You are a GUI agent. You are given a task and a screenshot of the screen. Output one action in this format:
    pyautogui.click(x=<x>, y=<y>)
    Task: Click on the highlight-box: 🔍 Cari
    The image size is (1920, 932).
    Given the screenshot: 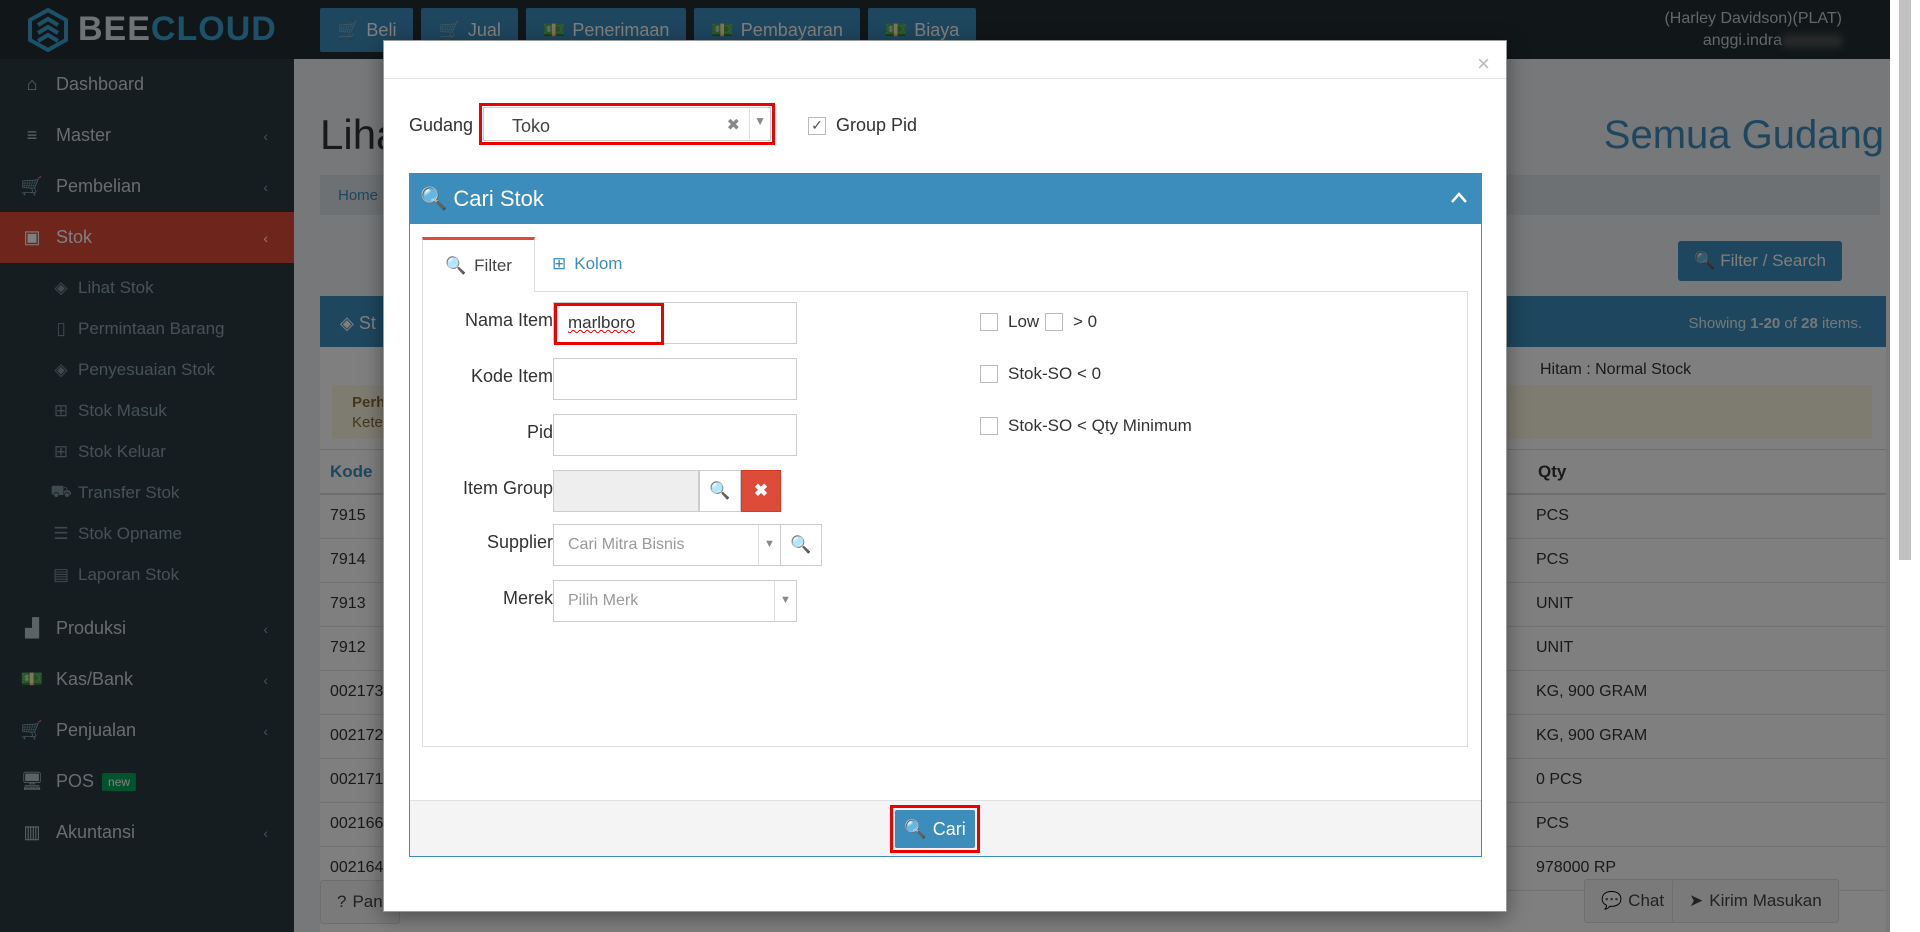 What is the action you would take?
    pyautogui.click(x=935, y=829)
    